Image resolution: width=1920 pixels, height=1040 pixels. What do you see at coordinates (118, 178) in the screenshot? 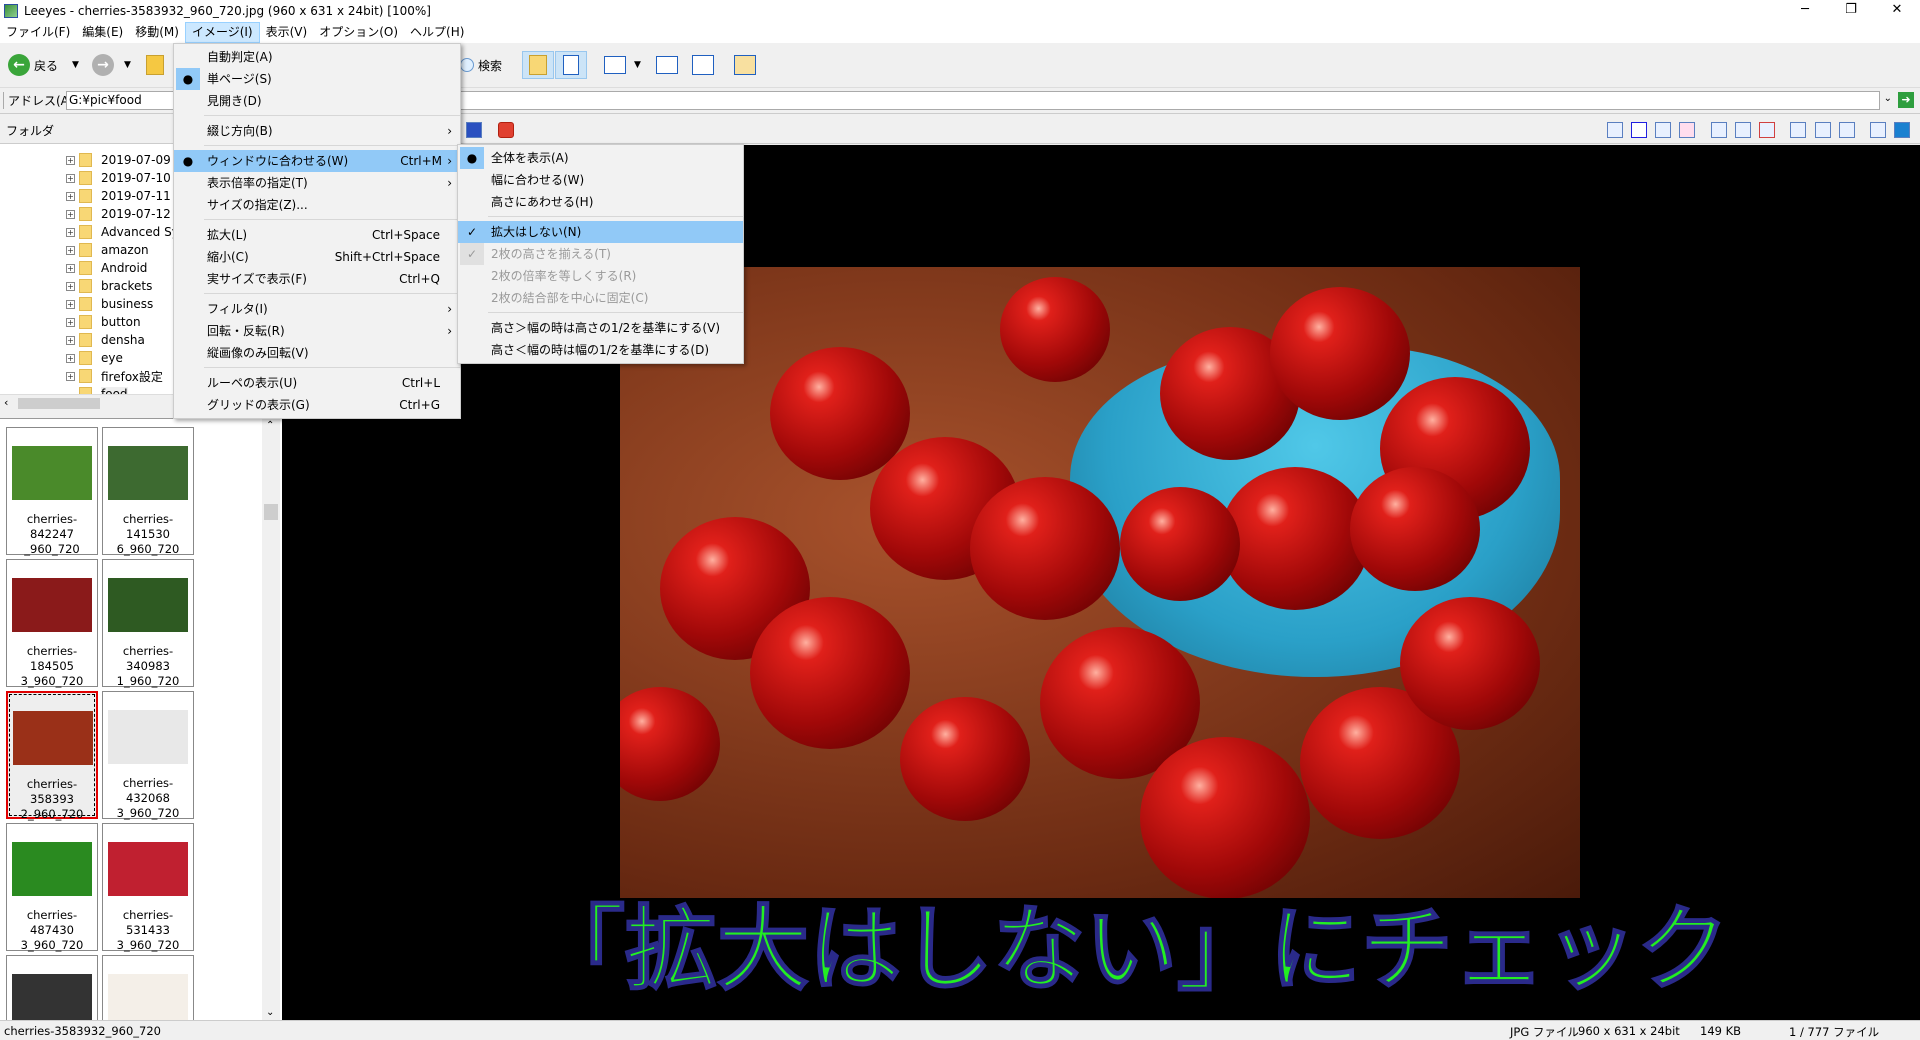
I see `tree-node: +2019-07-10` at bounding box center [118, 178].